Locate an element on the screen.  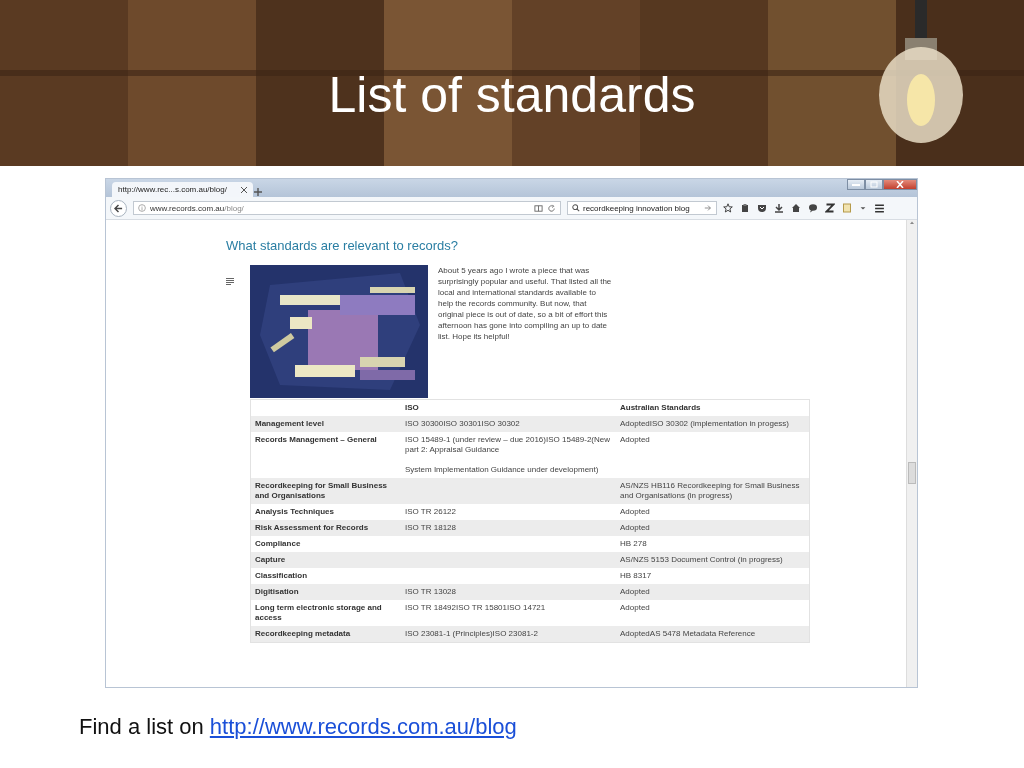
chat-bubble-icon is located at coordinates (813, 208).